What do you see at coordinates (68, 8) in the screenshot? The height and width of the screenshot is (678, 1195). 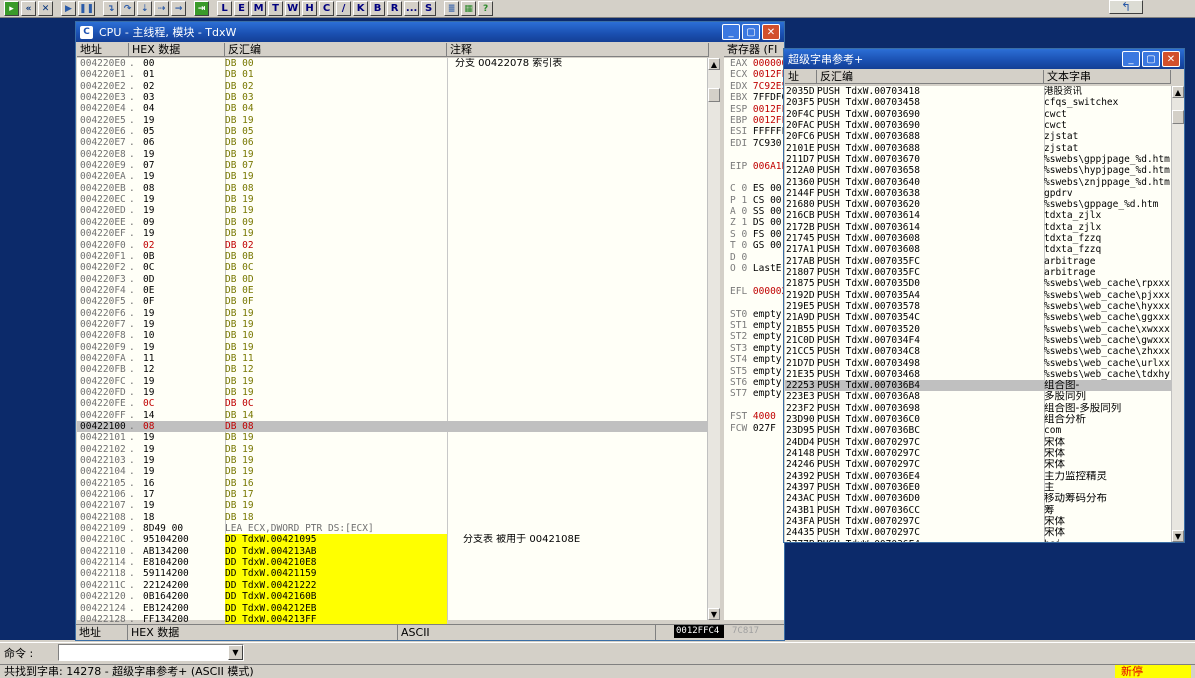 I see `run-icon: ▶` at bounding box center [68, 8].